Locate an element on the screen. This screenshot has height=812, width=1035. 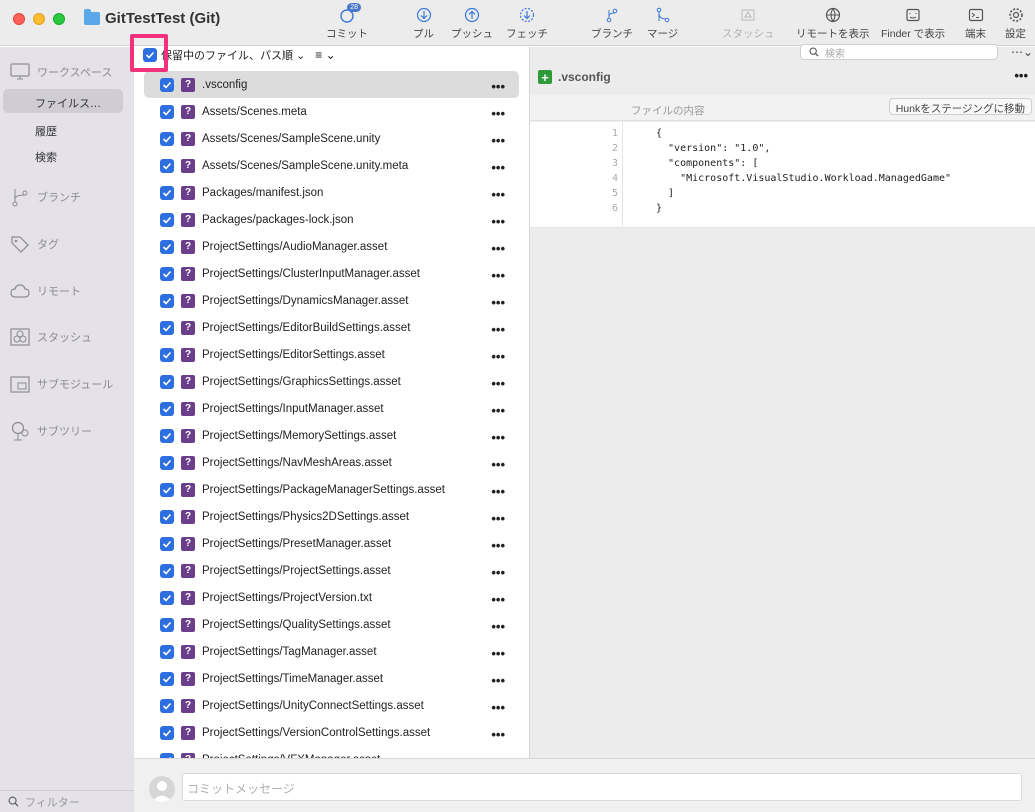
sidebar-section-remotes: リモート is located at coordinates (45, 291).